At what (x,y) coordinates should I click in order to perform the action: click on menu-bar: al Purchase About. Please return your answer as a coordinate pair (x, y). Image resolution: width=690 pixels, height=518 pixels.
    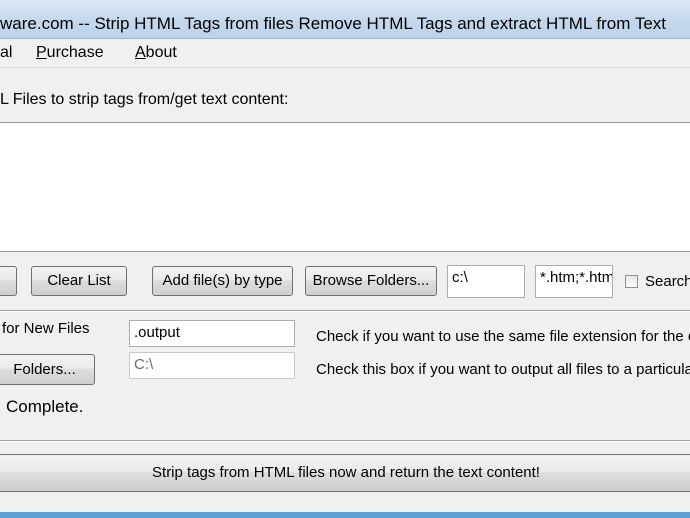
    Looking at the image, I should click on (345, 53).